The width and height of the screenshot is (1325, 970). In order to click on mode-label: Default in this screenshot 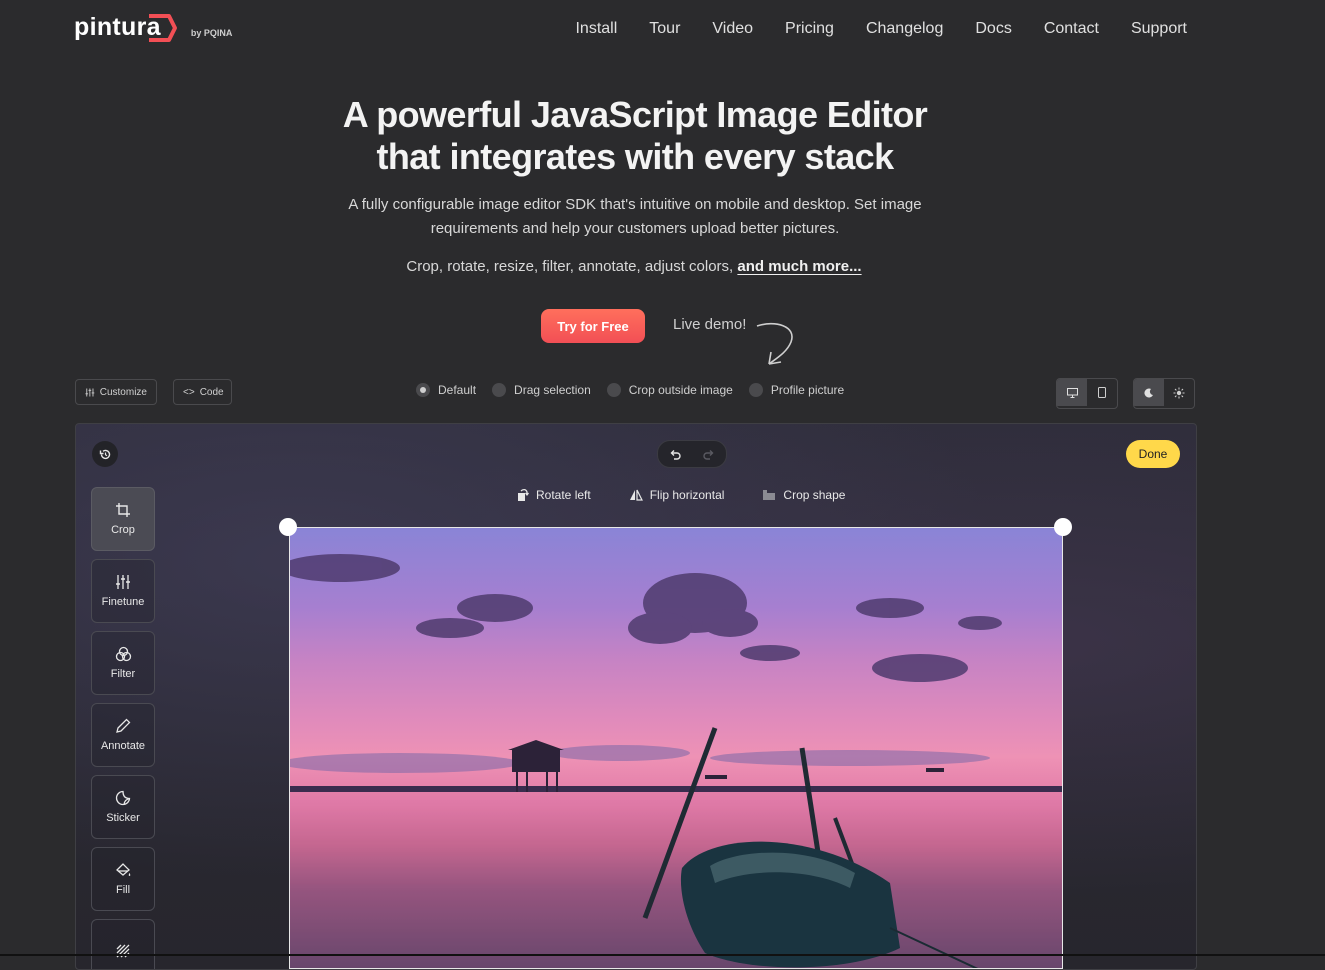, I will do `click(457, 390)`.